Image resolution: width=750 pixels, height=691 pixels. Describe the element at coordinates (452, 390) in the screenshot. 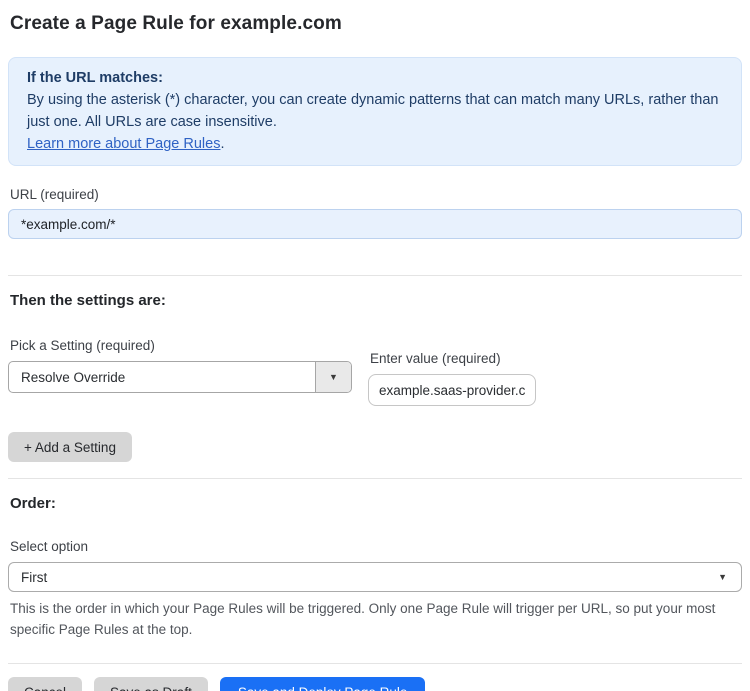

I see `setting-value-input` at that location.